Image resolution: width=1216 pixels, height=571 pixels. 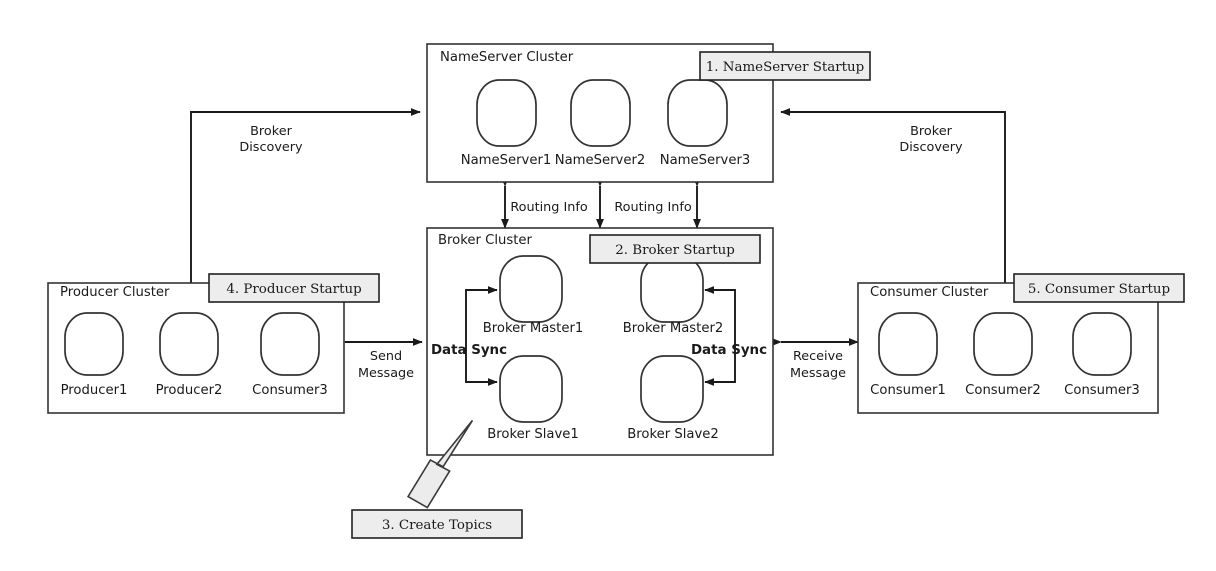 I want to click on node-label-producer2: Producer2, so click(x=189, y=390).